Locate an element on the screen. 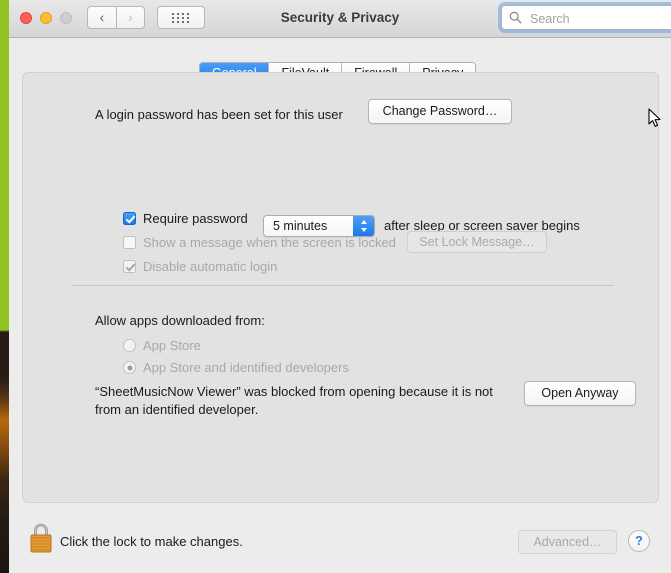 This screenshot has width=671, height=573. password-delay-value: 5 minutes is located at coordinates (300, 226).